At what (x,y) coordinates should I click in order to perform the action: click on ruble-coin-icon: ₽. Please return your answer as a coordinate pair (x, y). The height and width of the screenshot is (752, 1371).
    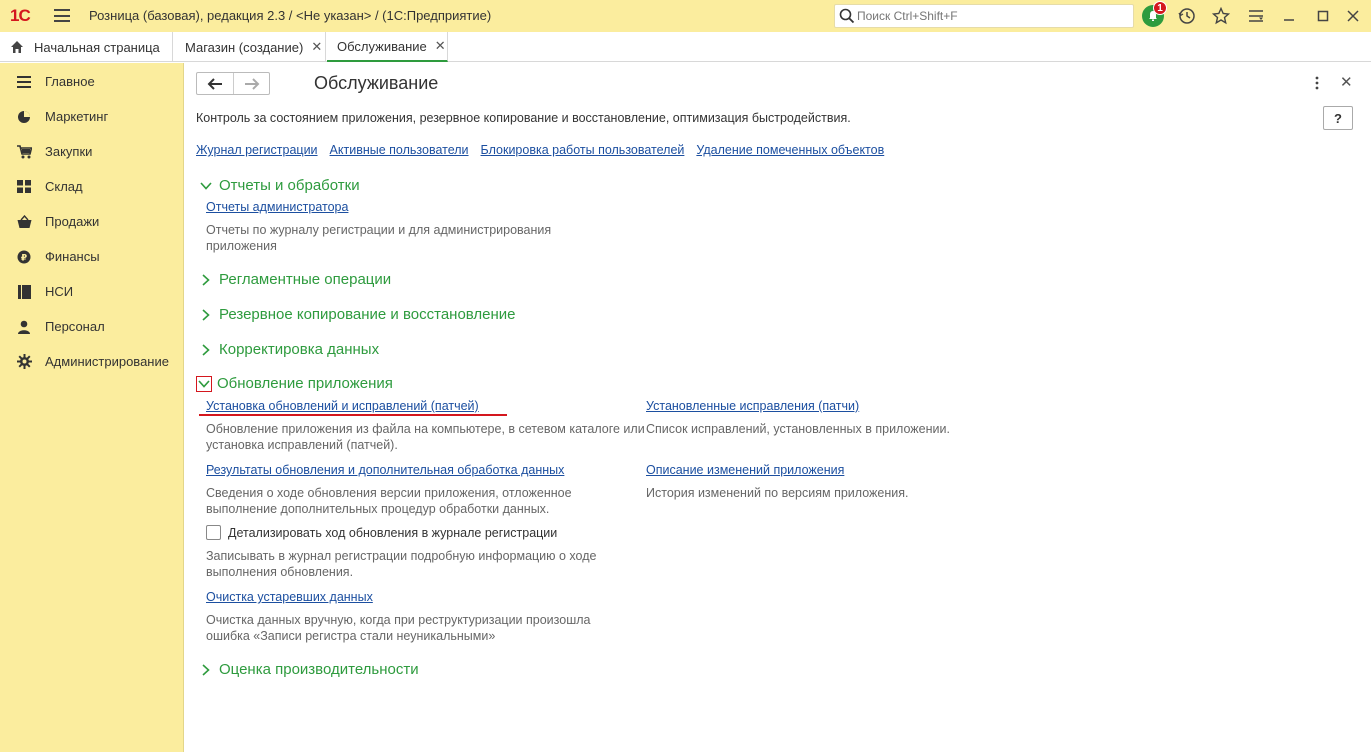
    Looking at the image, I should click on (24, 257).